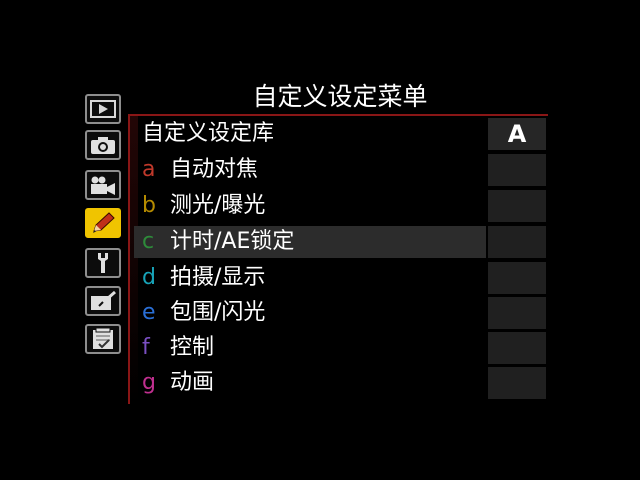 This screenshot has height=480, width=640. I want to click on menu-item-metering-exposure: b 测光/曝光, so click(310, 206).